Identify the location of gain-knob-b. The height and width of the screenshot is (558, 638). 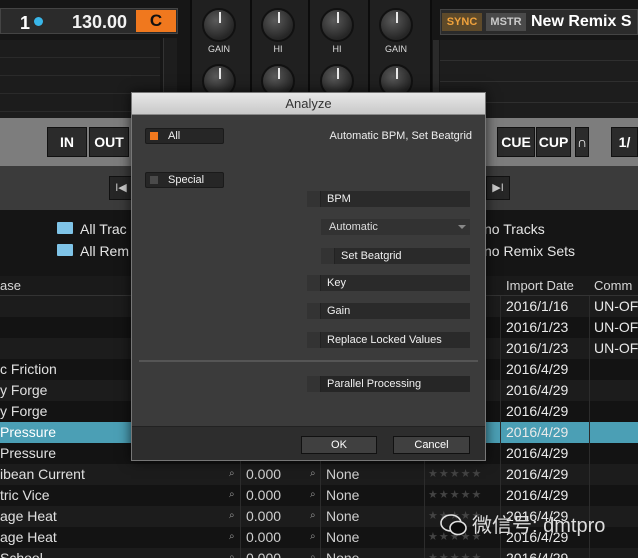
(396, 25).